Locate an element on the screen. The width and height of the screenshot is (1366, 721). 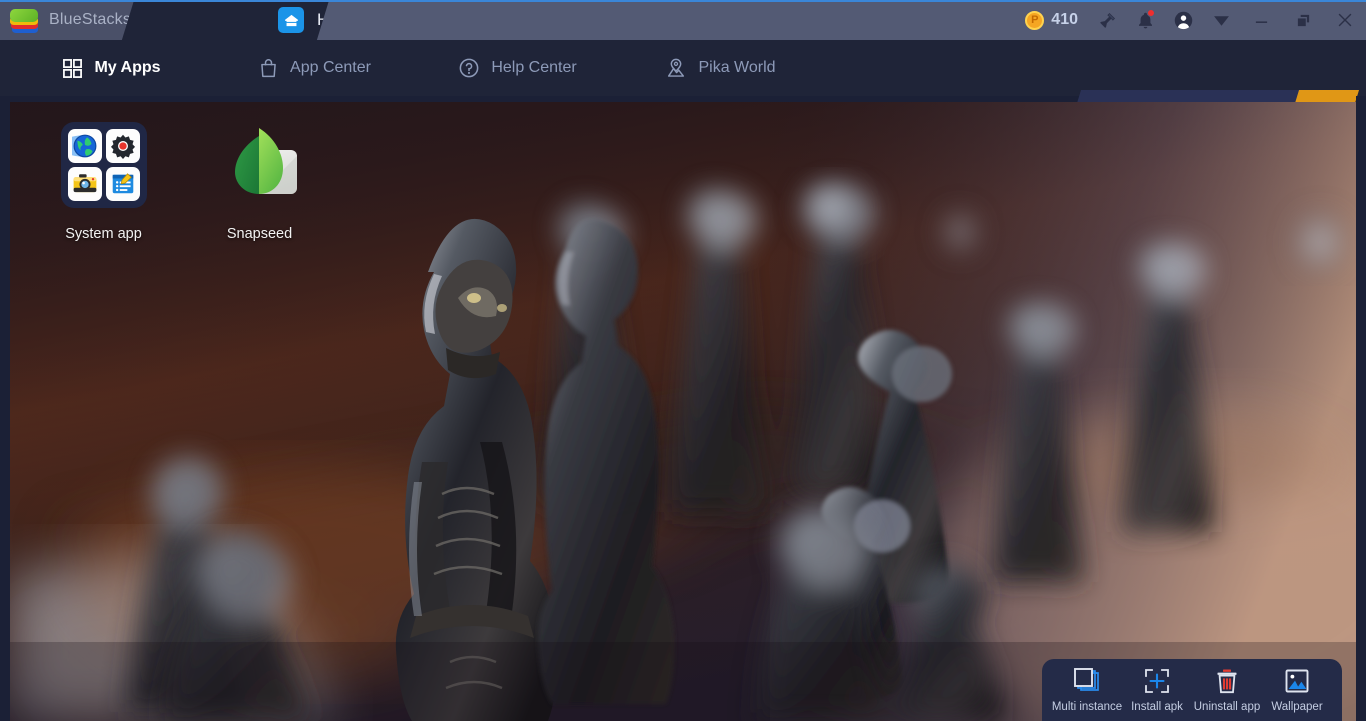
camera-icon is located at coordinates (84, 184).